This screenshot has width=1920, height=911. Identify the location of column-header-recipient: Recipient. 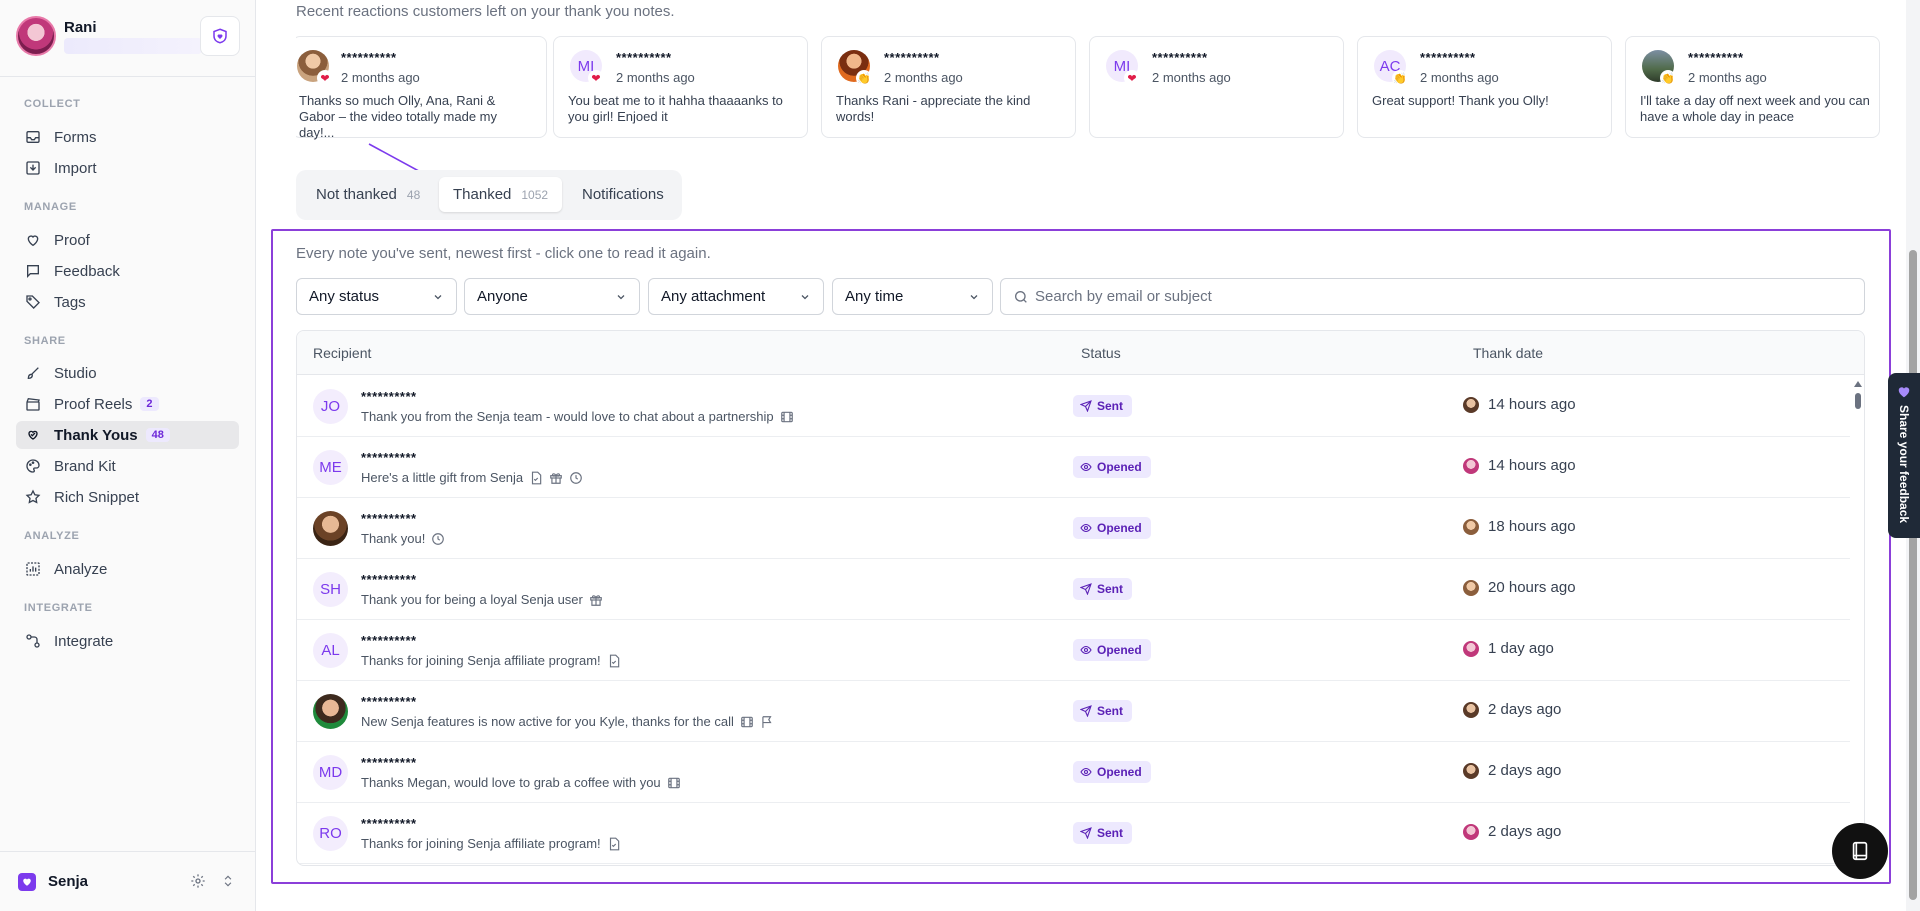
(342, 353).